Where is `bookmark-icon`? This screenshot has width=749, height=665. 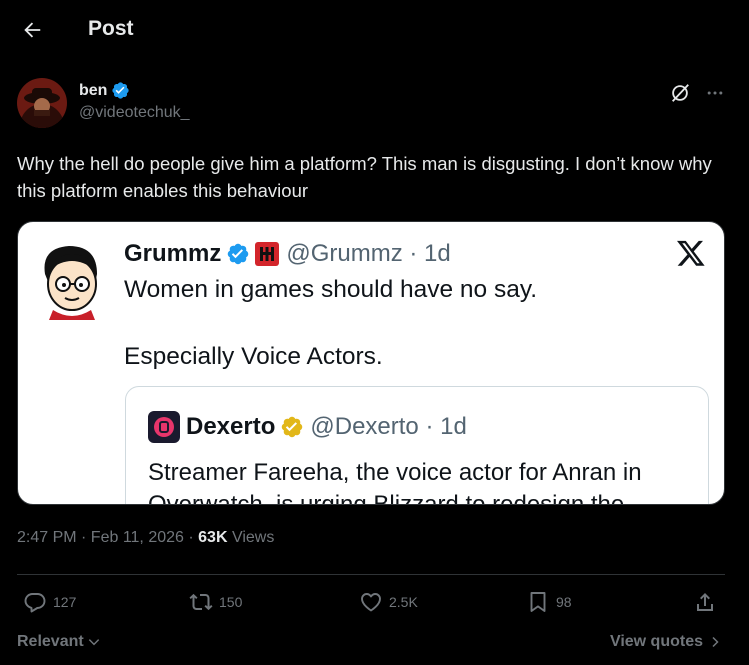 bookmark-icon is located at coordinates (538, 602).